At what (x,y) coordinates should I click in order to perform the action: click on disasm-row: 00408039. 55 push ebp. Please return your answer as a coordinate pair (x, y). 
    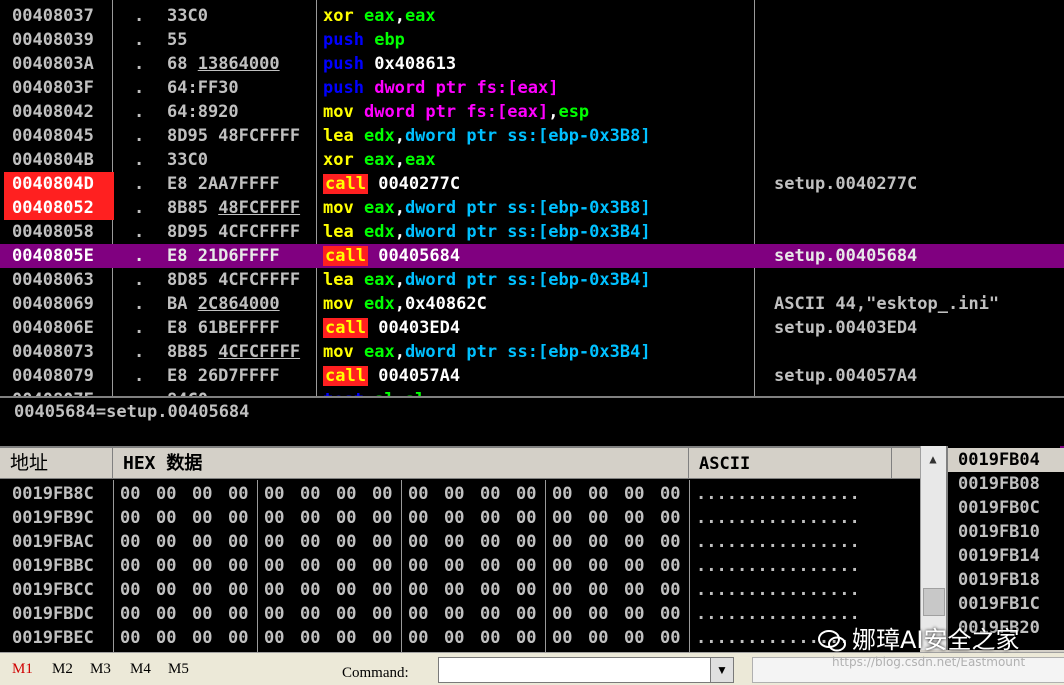
    Looking at the image, I should click on (532, 40).